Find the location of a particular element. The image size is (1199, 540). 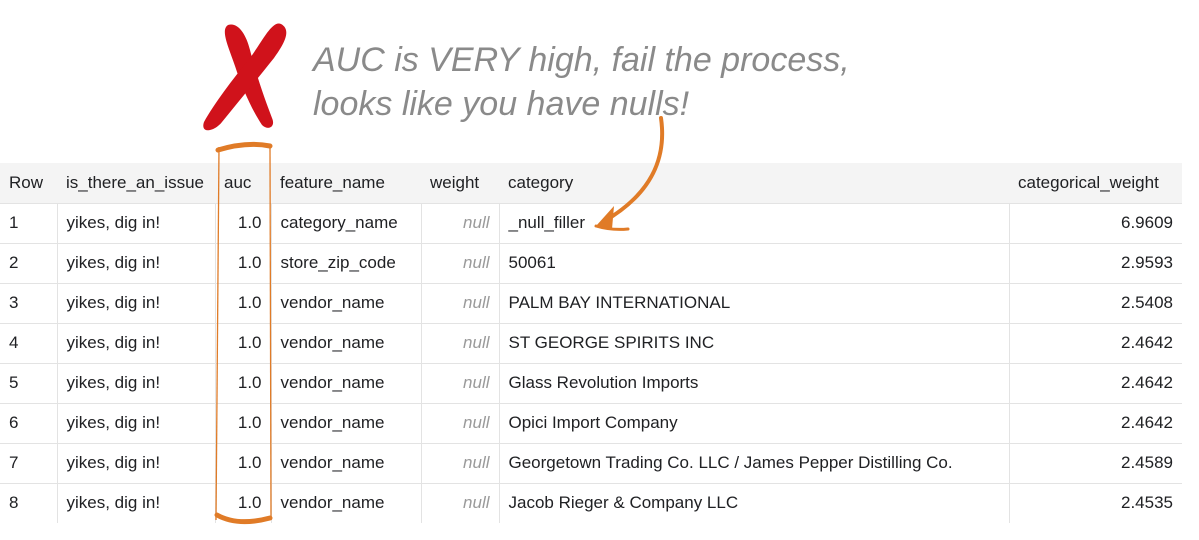

cell-category: ST GEORGE SPIRITS INC is located at coordinates (754, 343).